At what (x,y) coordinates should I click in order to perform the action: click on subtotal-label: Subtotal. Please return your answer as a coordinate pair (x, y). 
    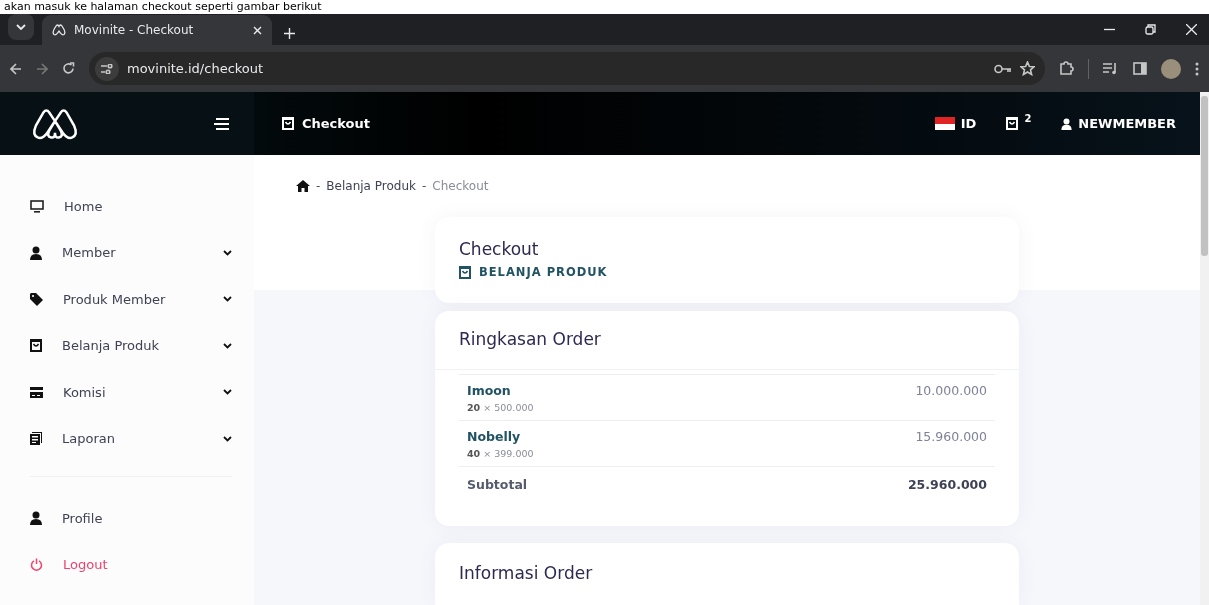
    Looking at the image, I should click on (497, 484).